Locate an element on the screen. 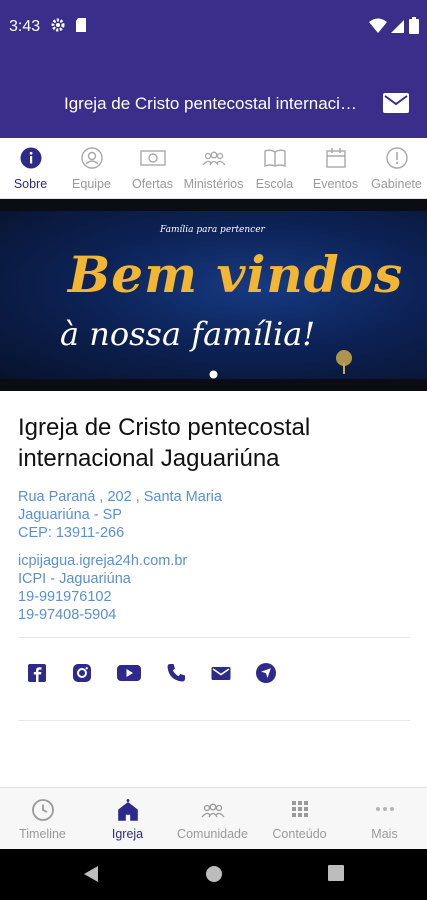 The width and height of the screenshot is (427, 900). settings-icon is located at coordinates (58, 27).